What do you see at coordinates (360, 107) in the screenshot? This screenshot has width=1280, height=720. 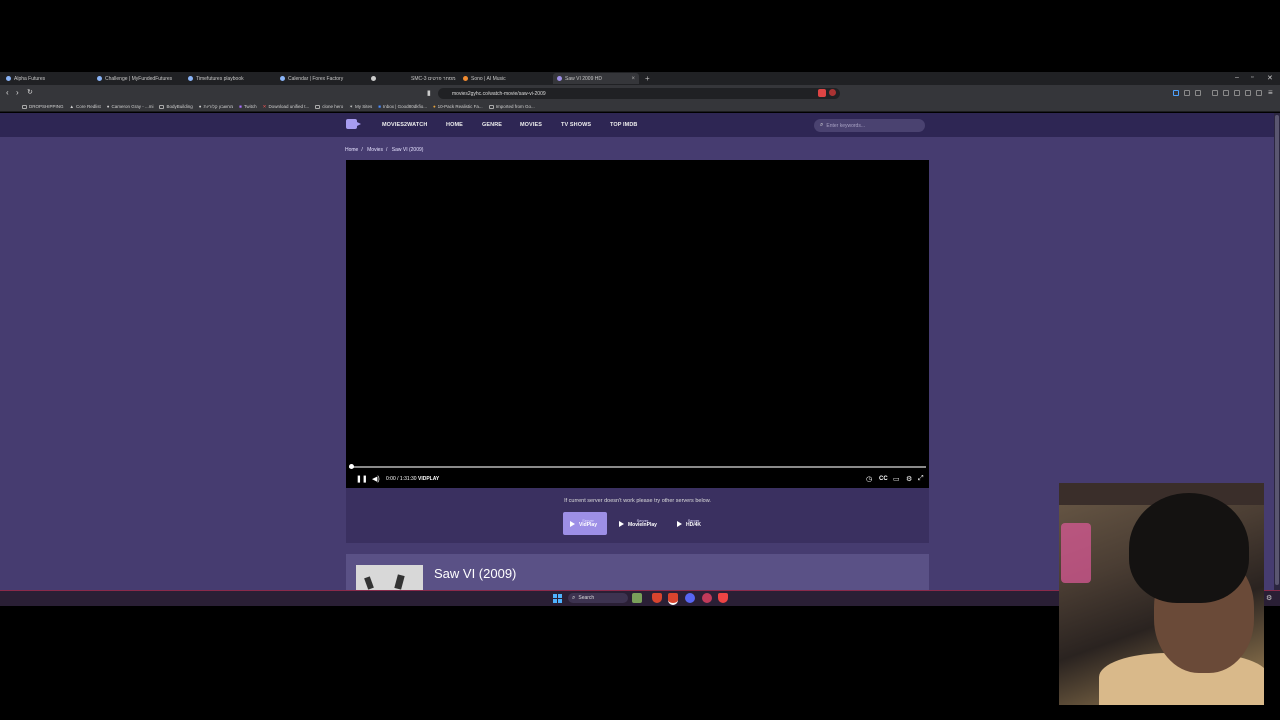 I see `bookmark-item: ✶ My Sites` at bounding box center [360, 107].